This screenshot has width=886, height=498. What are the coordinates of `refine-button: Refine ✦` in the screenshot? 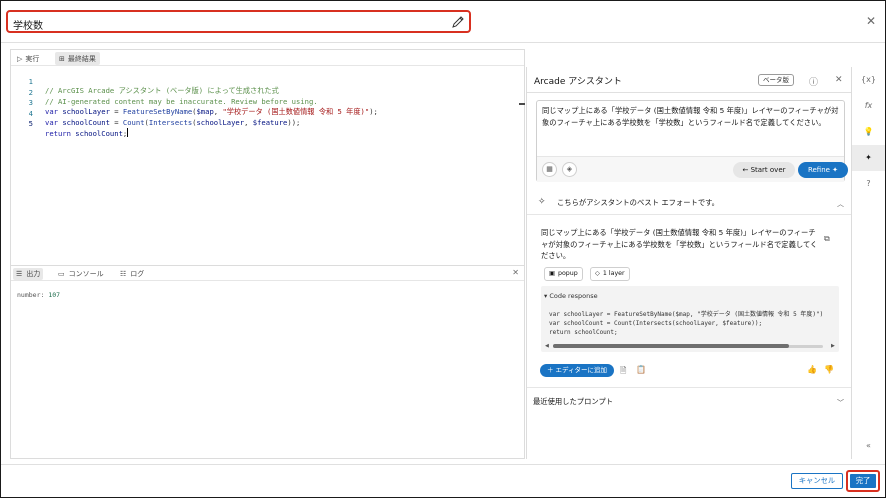 It's located at (823, 170).